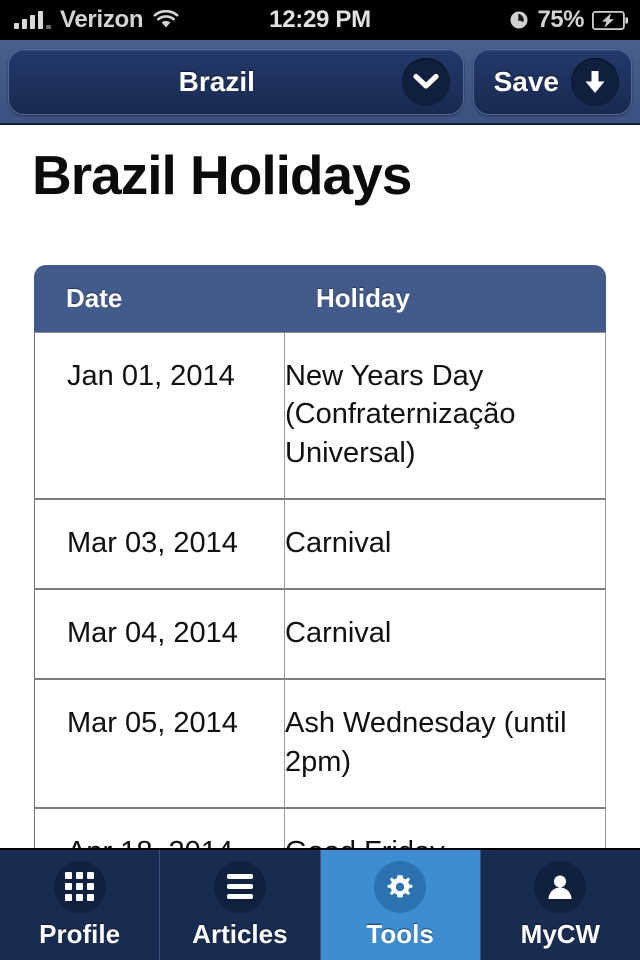 Image resolution: width=640 pixels, height=960 pixels. I want to click on signal-bars-icon, so click(32, 20).